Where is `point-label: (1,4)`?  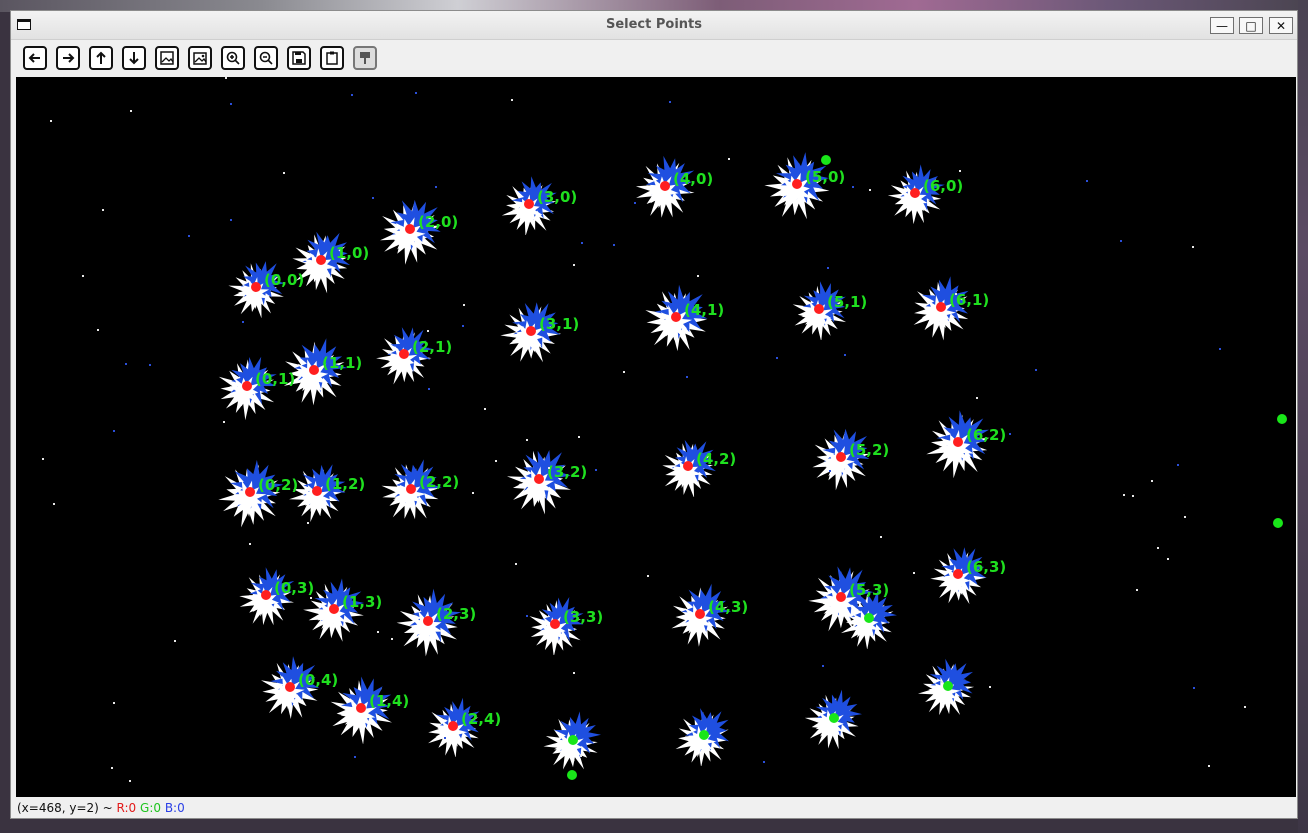
point-label: (1,4) is located at coordinates (389, 701).